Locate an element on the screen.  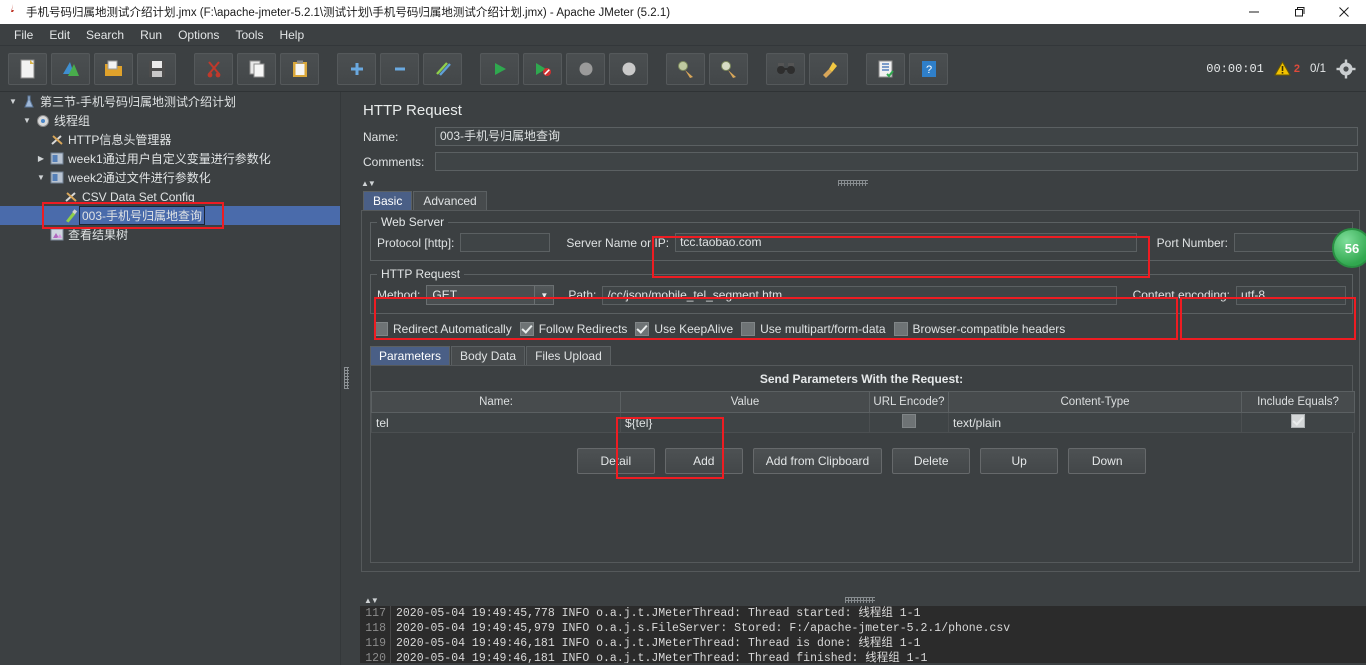
option-checkbox: Follow Redirects is located at coordinates (573, 329).